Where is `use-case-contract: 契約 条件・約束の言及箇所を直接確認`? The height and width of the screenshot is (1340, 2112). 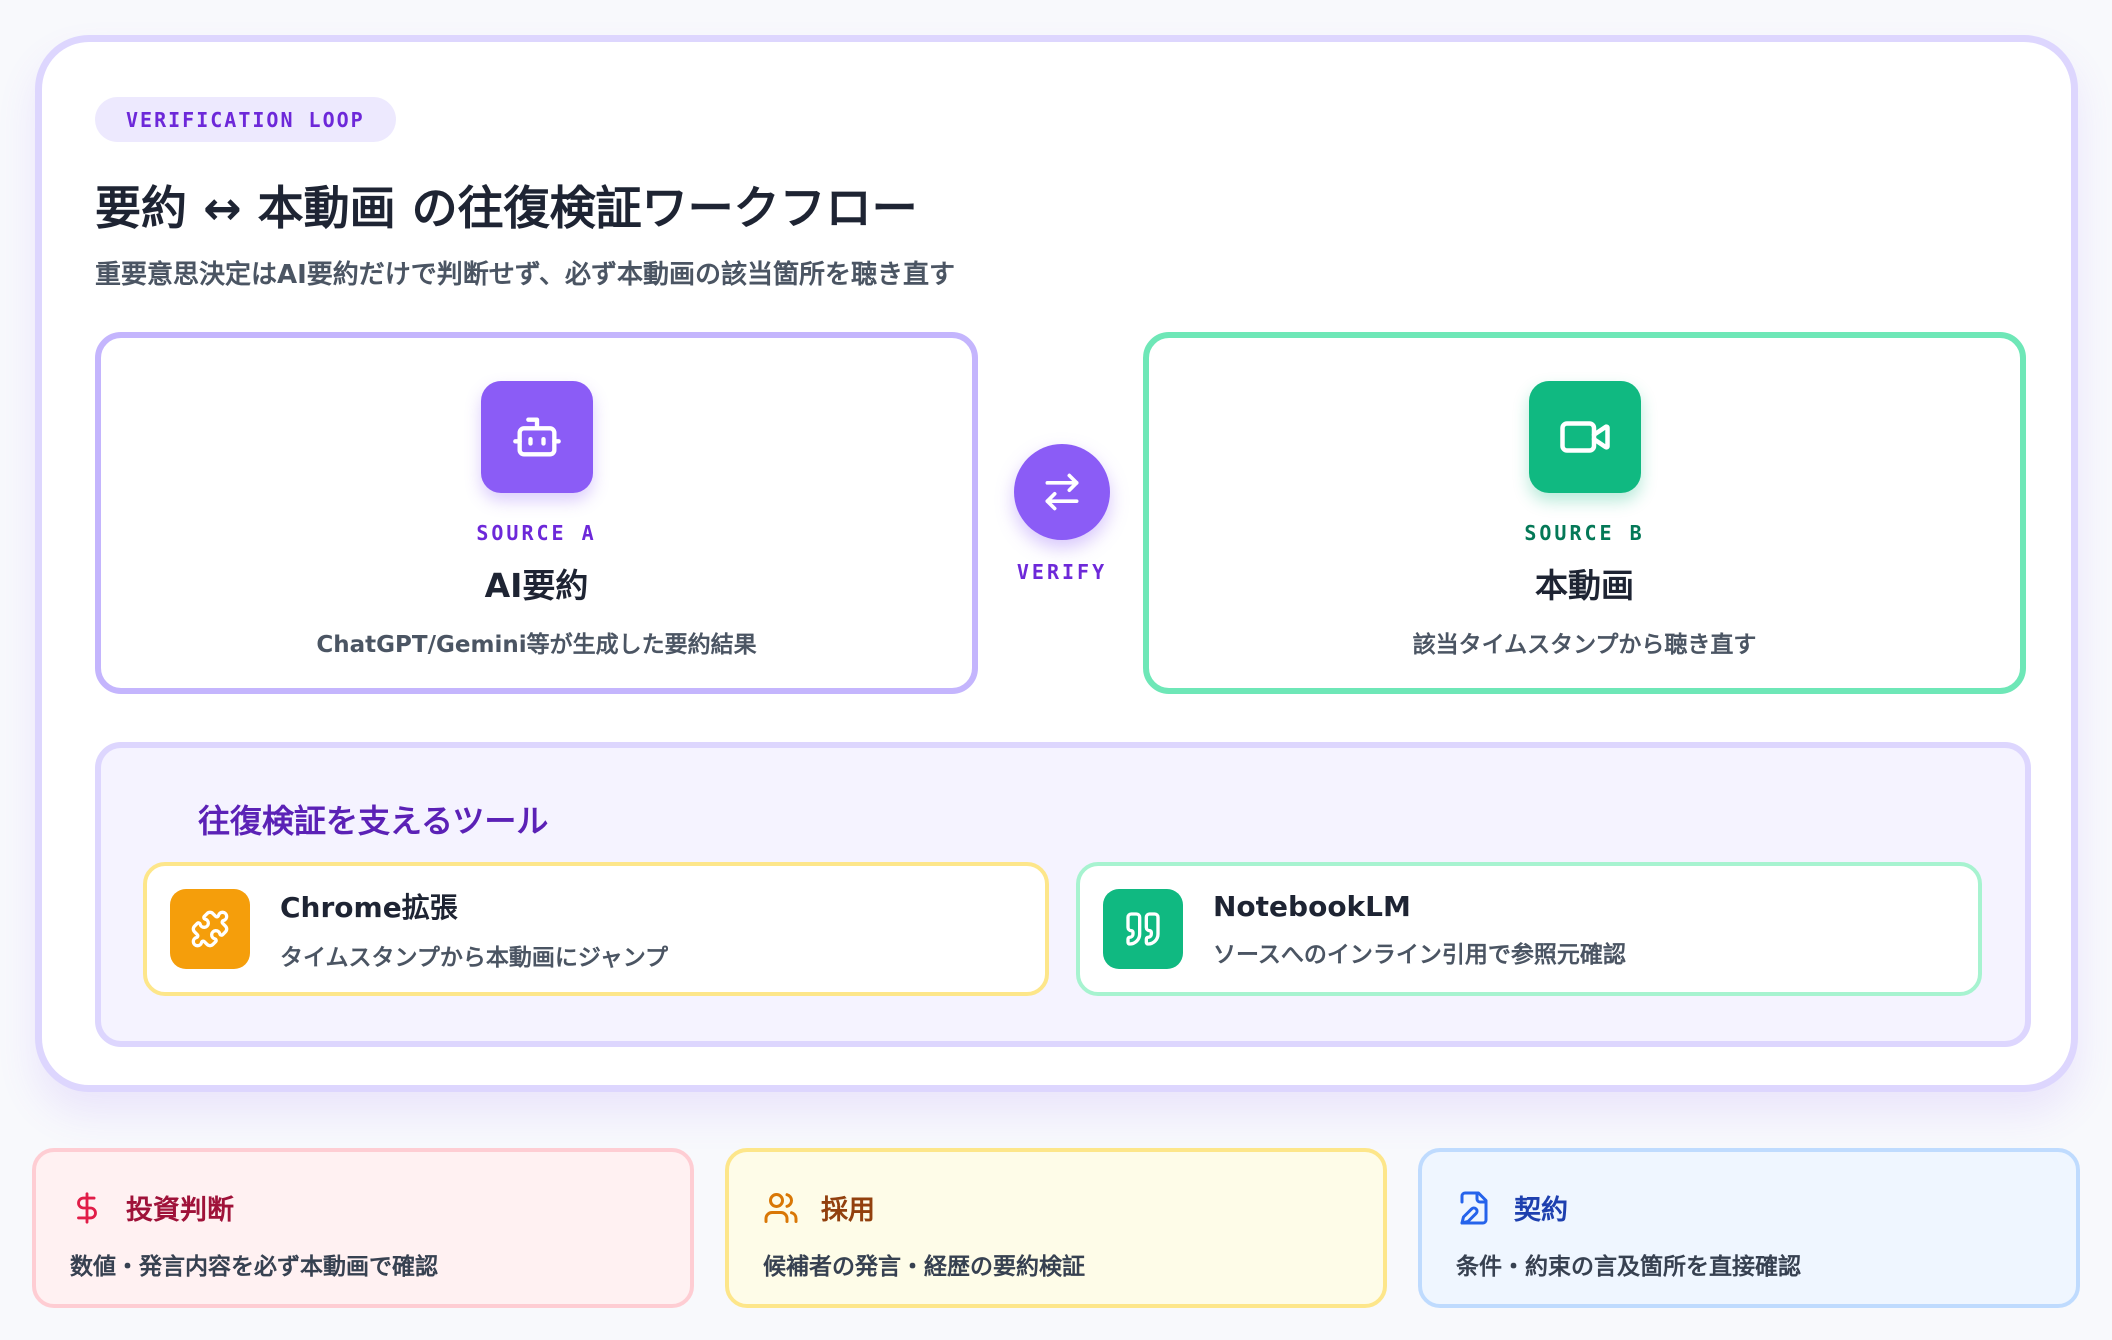
use-case-contract: 契約 条件・約束の言及箇所を直接確認 is located at coordinates (1749, 1228).